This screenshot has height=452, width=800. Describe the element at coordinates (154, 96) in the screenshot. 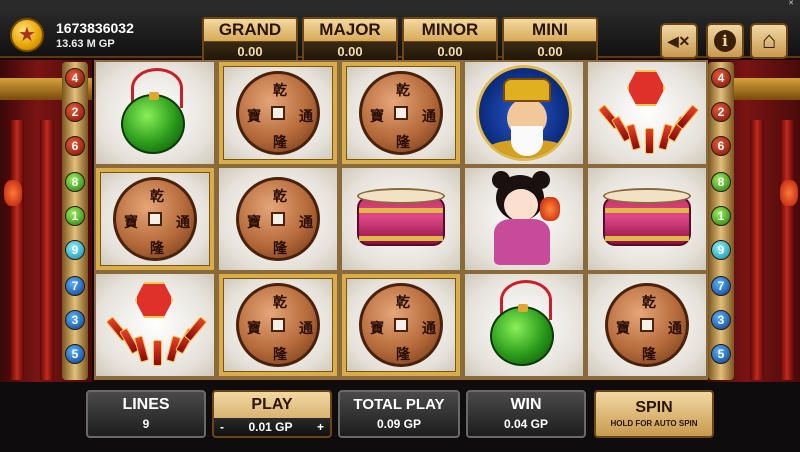

I see `pendant-knot` at that location.